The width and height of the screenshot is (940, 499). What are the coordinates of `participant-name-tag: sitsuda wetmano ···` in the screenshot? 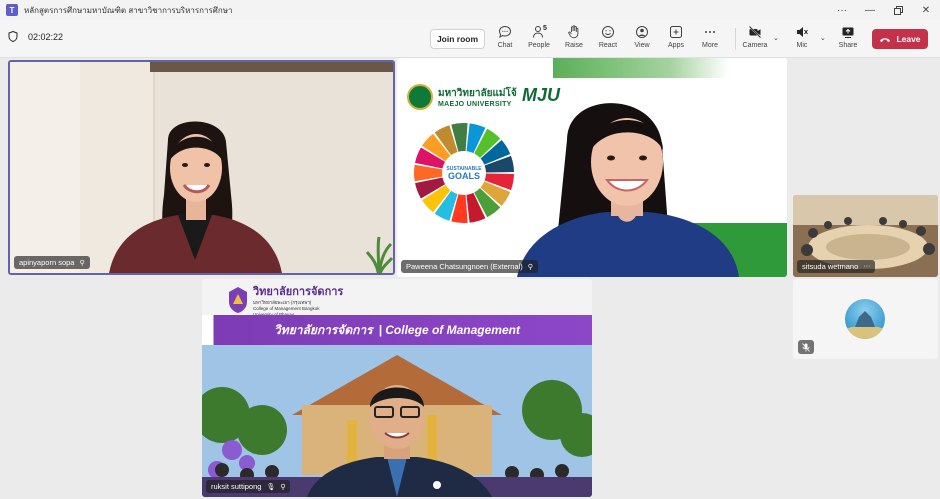 It's located at (836, 266).